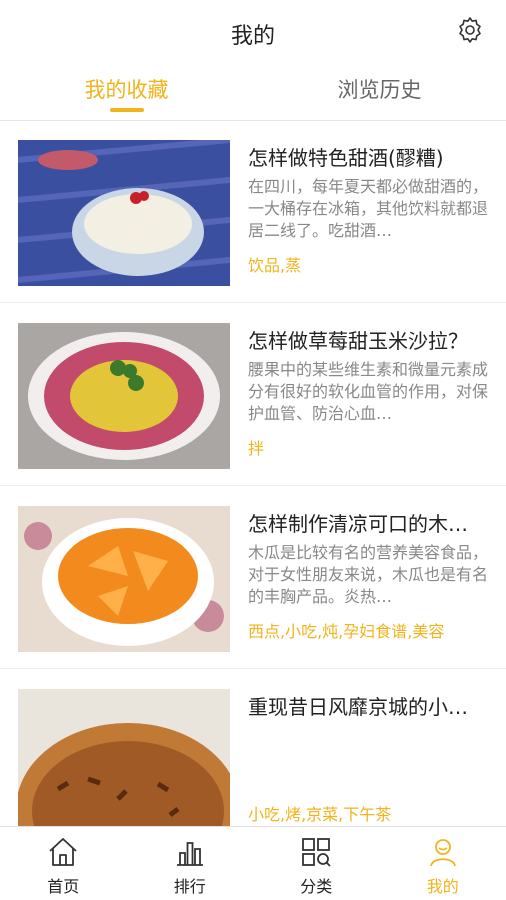 This screenshot has width=506, height=900. What do you see at coordinates (346, 158) in the screenshot?
I see `recipe-title: 怎样做特色甜酒(醪糟)` at bounding box center [346, 158].